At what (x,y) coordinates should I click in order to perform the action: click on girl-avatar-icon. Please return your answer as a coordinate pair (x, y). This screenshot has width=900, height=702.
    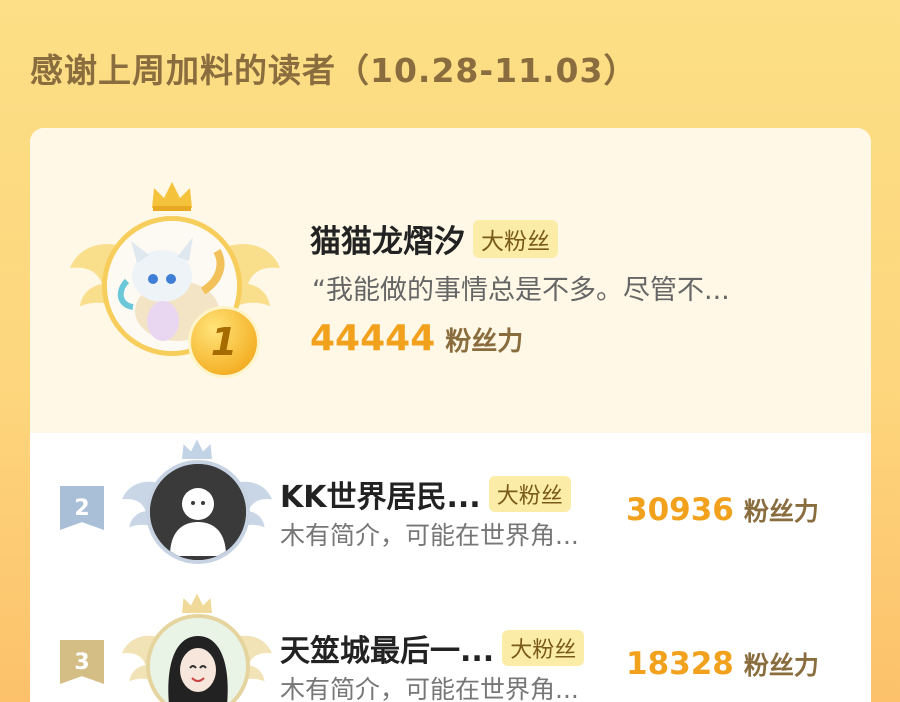
    Looking at the image, I should click on (198, 660).